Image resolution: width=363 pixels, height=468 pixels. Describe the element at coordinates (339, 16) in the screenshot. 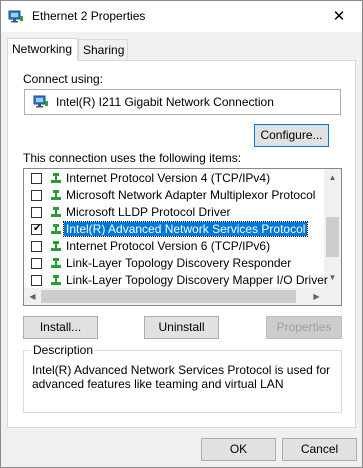

I see `close-button: ✕` at that location.